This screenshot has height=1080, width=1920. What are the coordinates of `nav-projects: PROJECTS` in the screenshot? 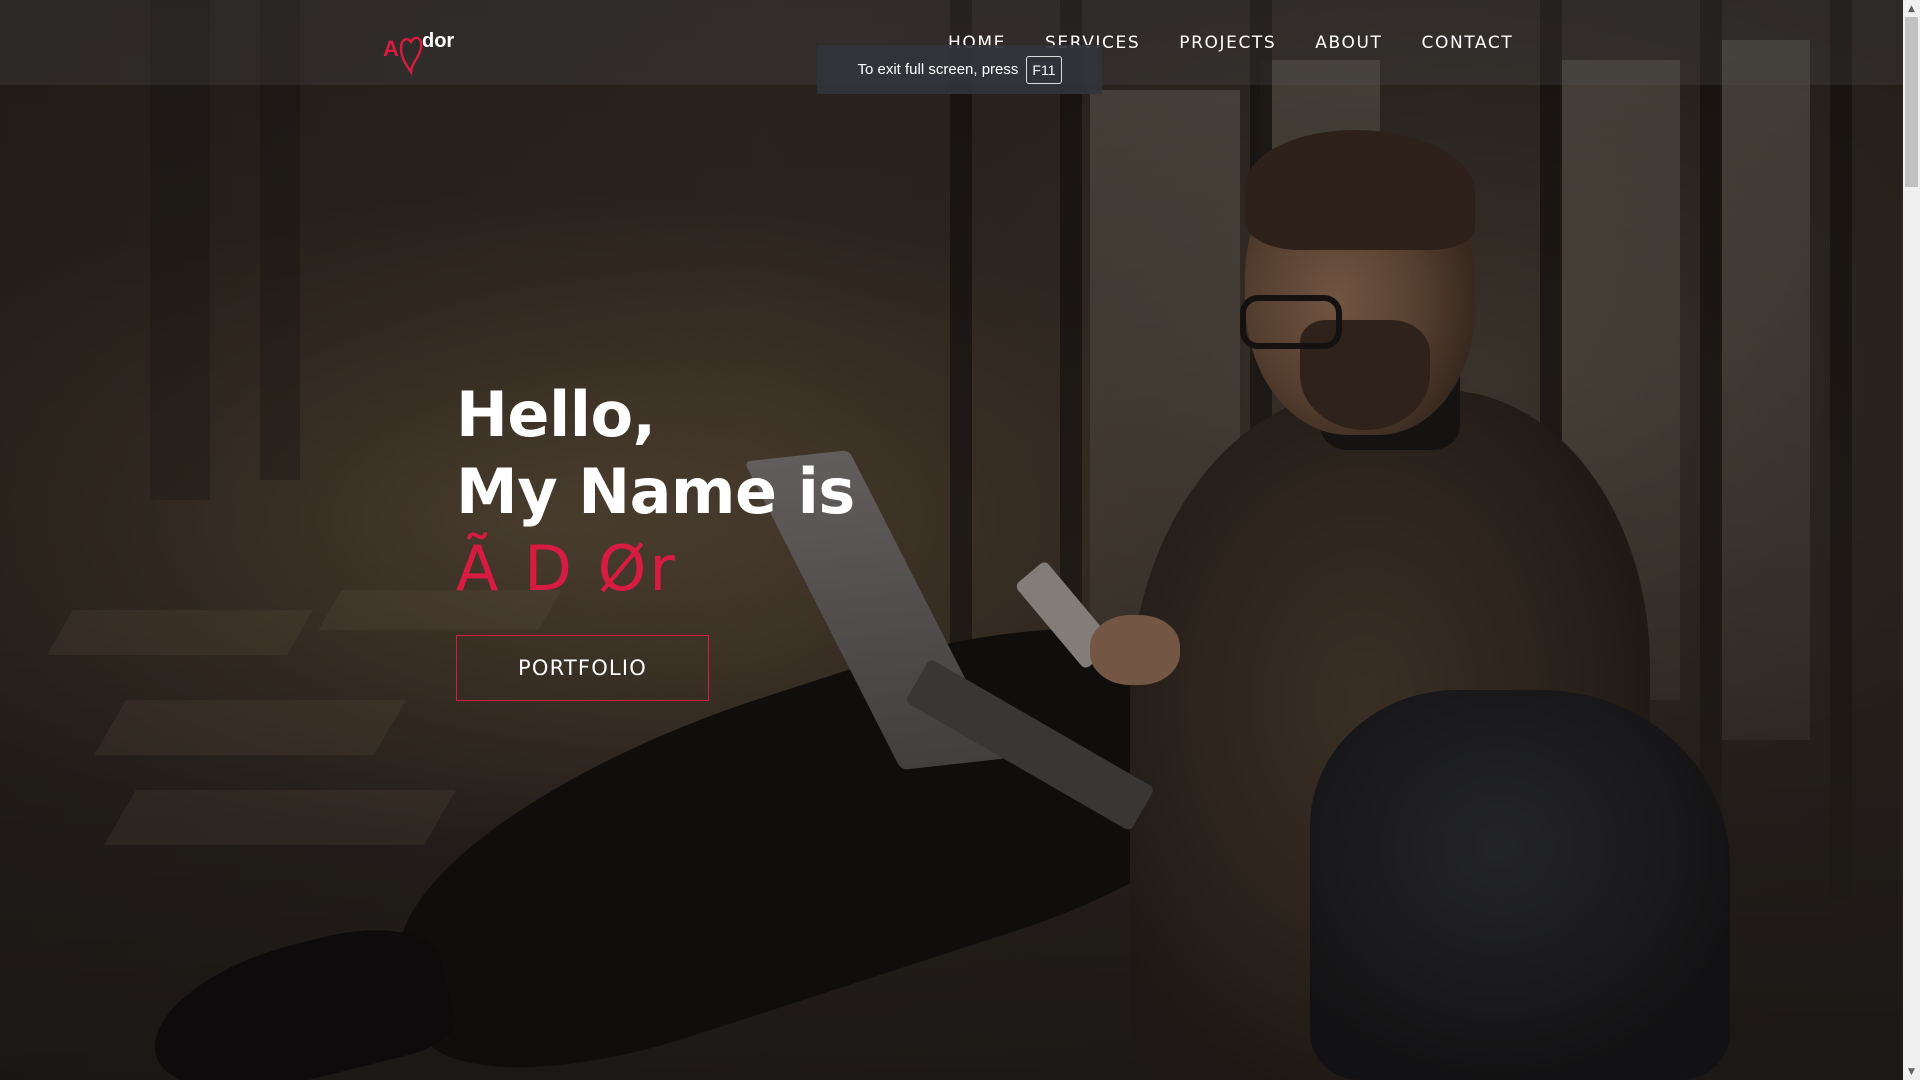 It's located at (1227, 43).